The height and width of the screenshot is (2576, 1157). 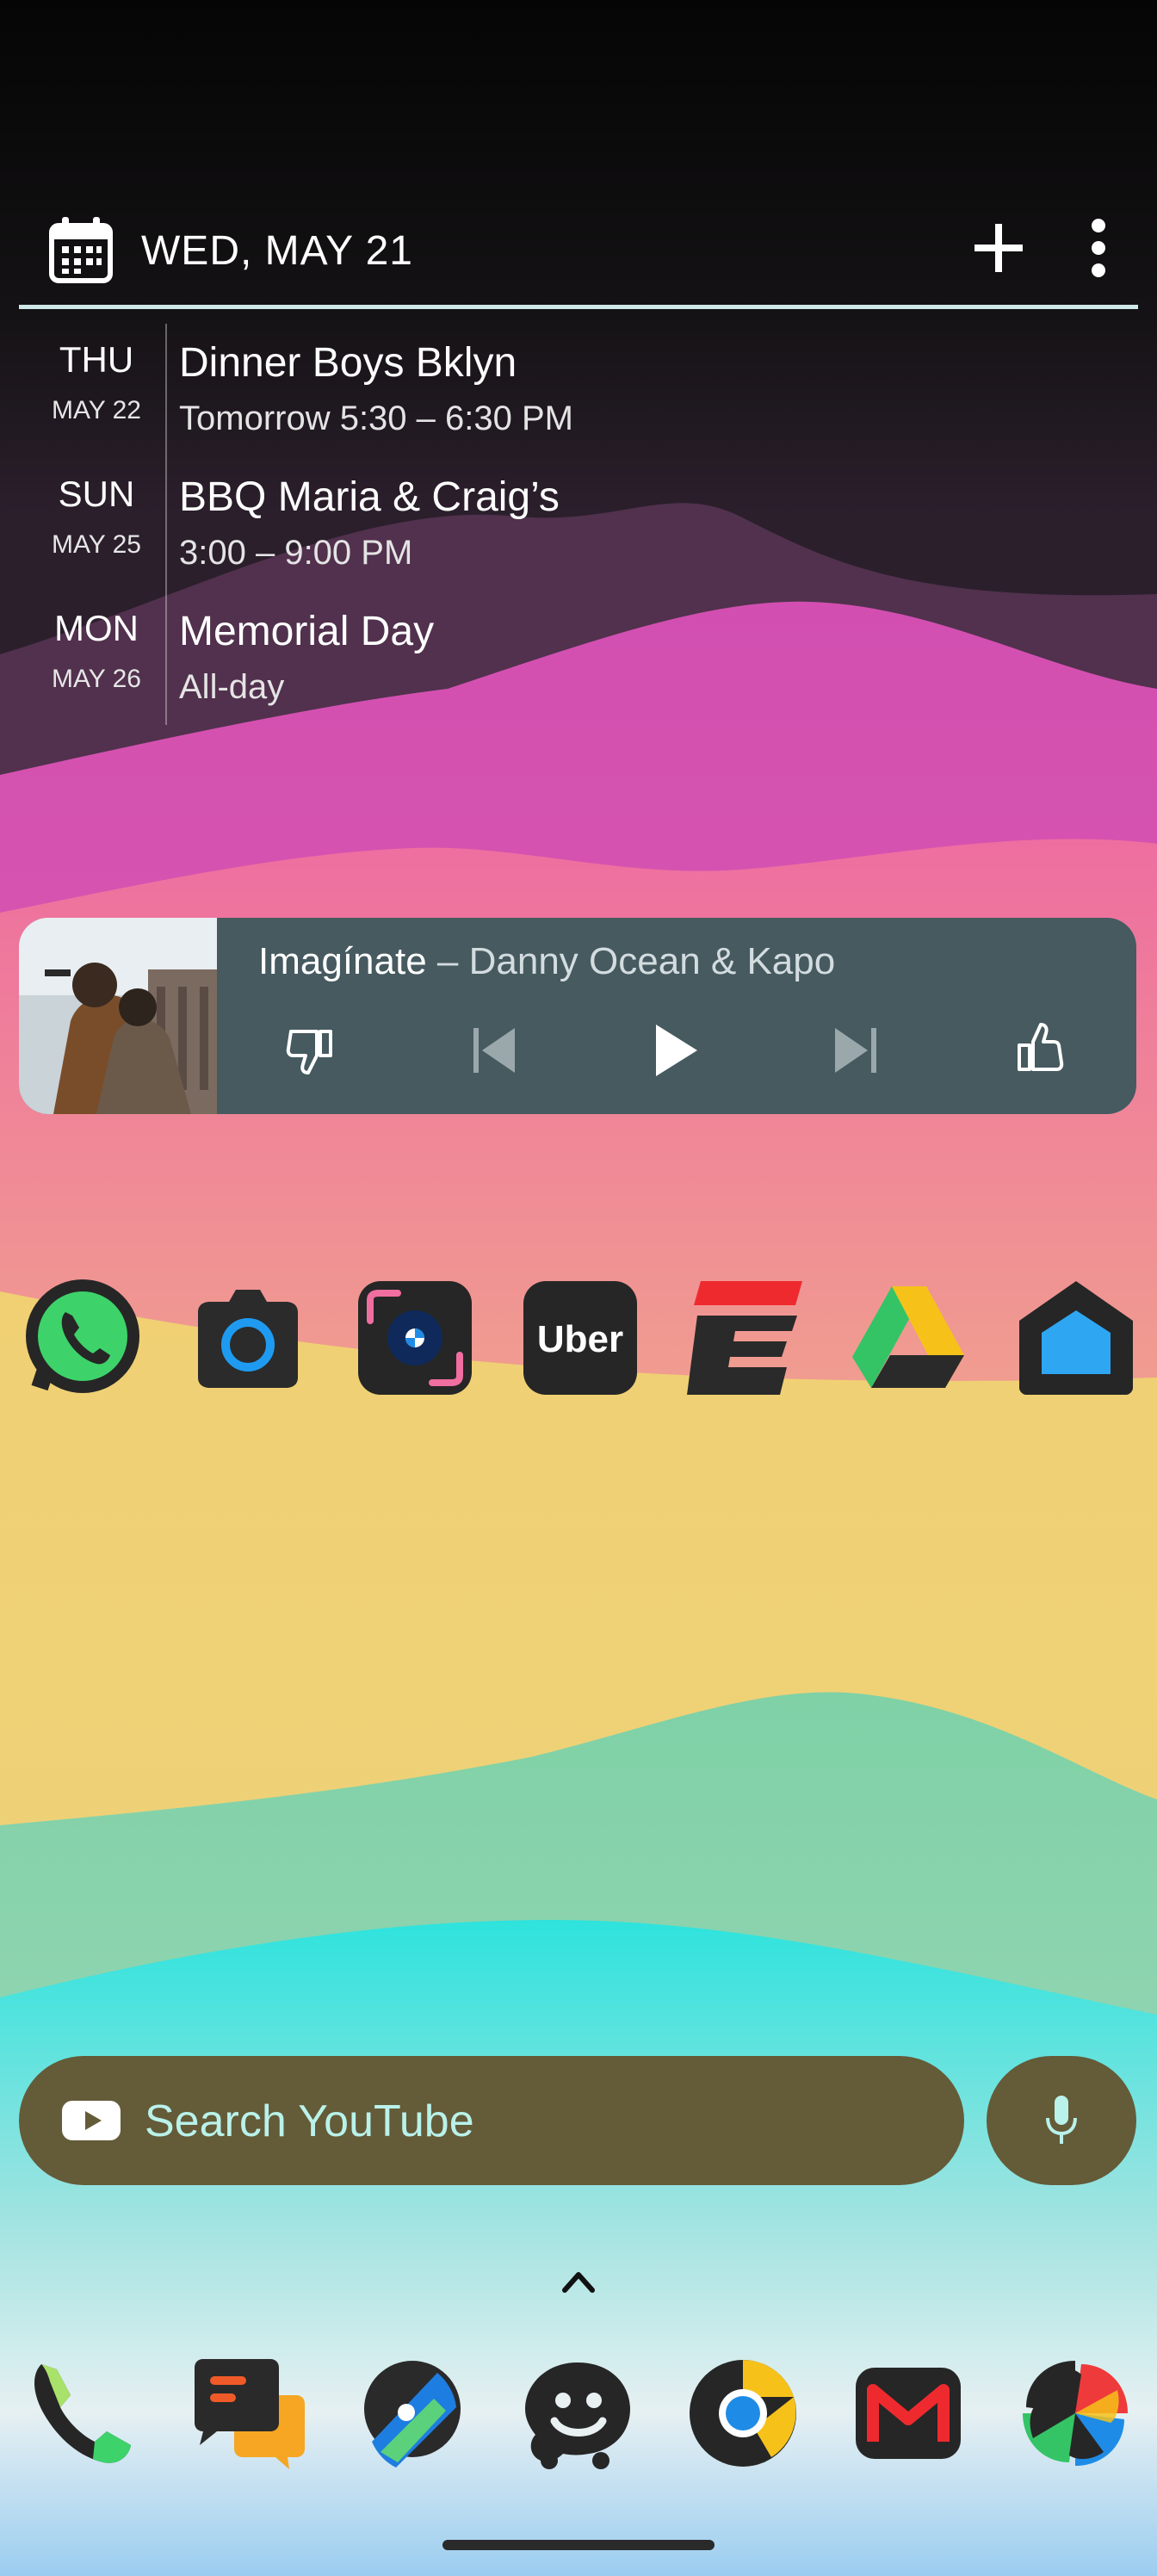 What do you see at coordinates (96, 359) in the screenshot?
I see `event-day-of-week: THU` at bounding box center [96, 359].